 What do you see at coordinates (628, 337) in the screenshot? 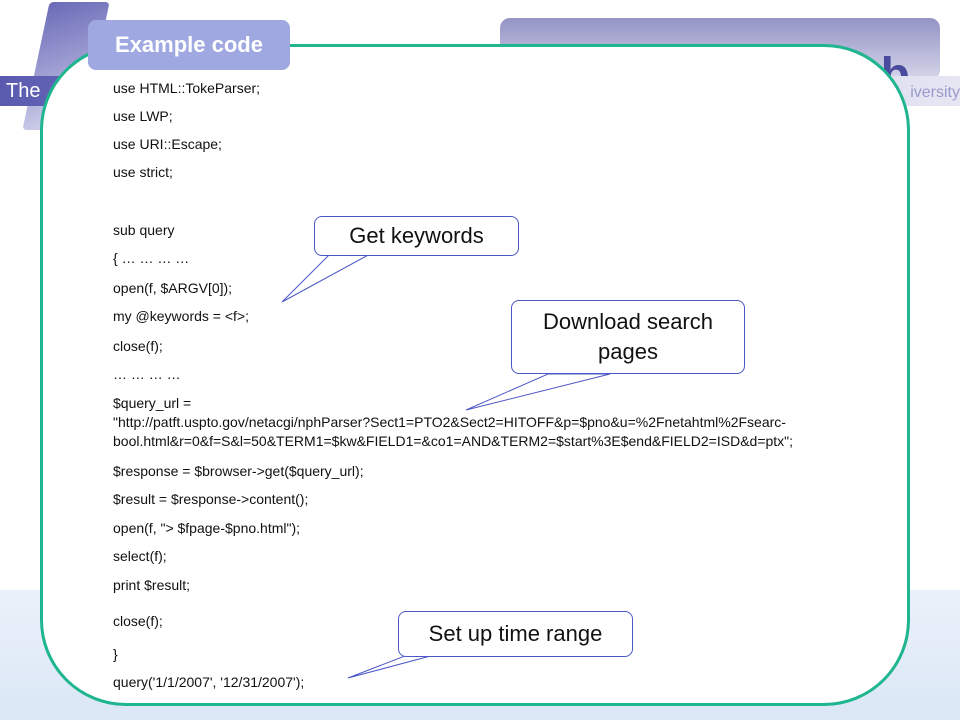
I see `download-search-pages-callout: Download search pages` at bounding box center [628, 337].